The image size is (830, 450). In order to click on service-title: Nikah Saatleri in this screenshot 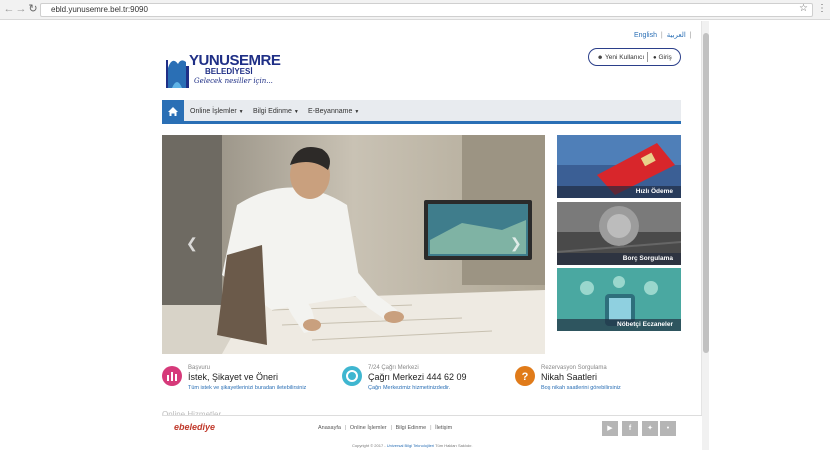, I will do `click(569, 377)`.